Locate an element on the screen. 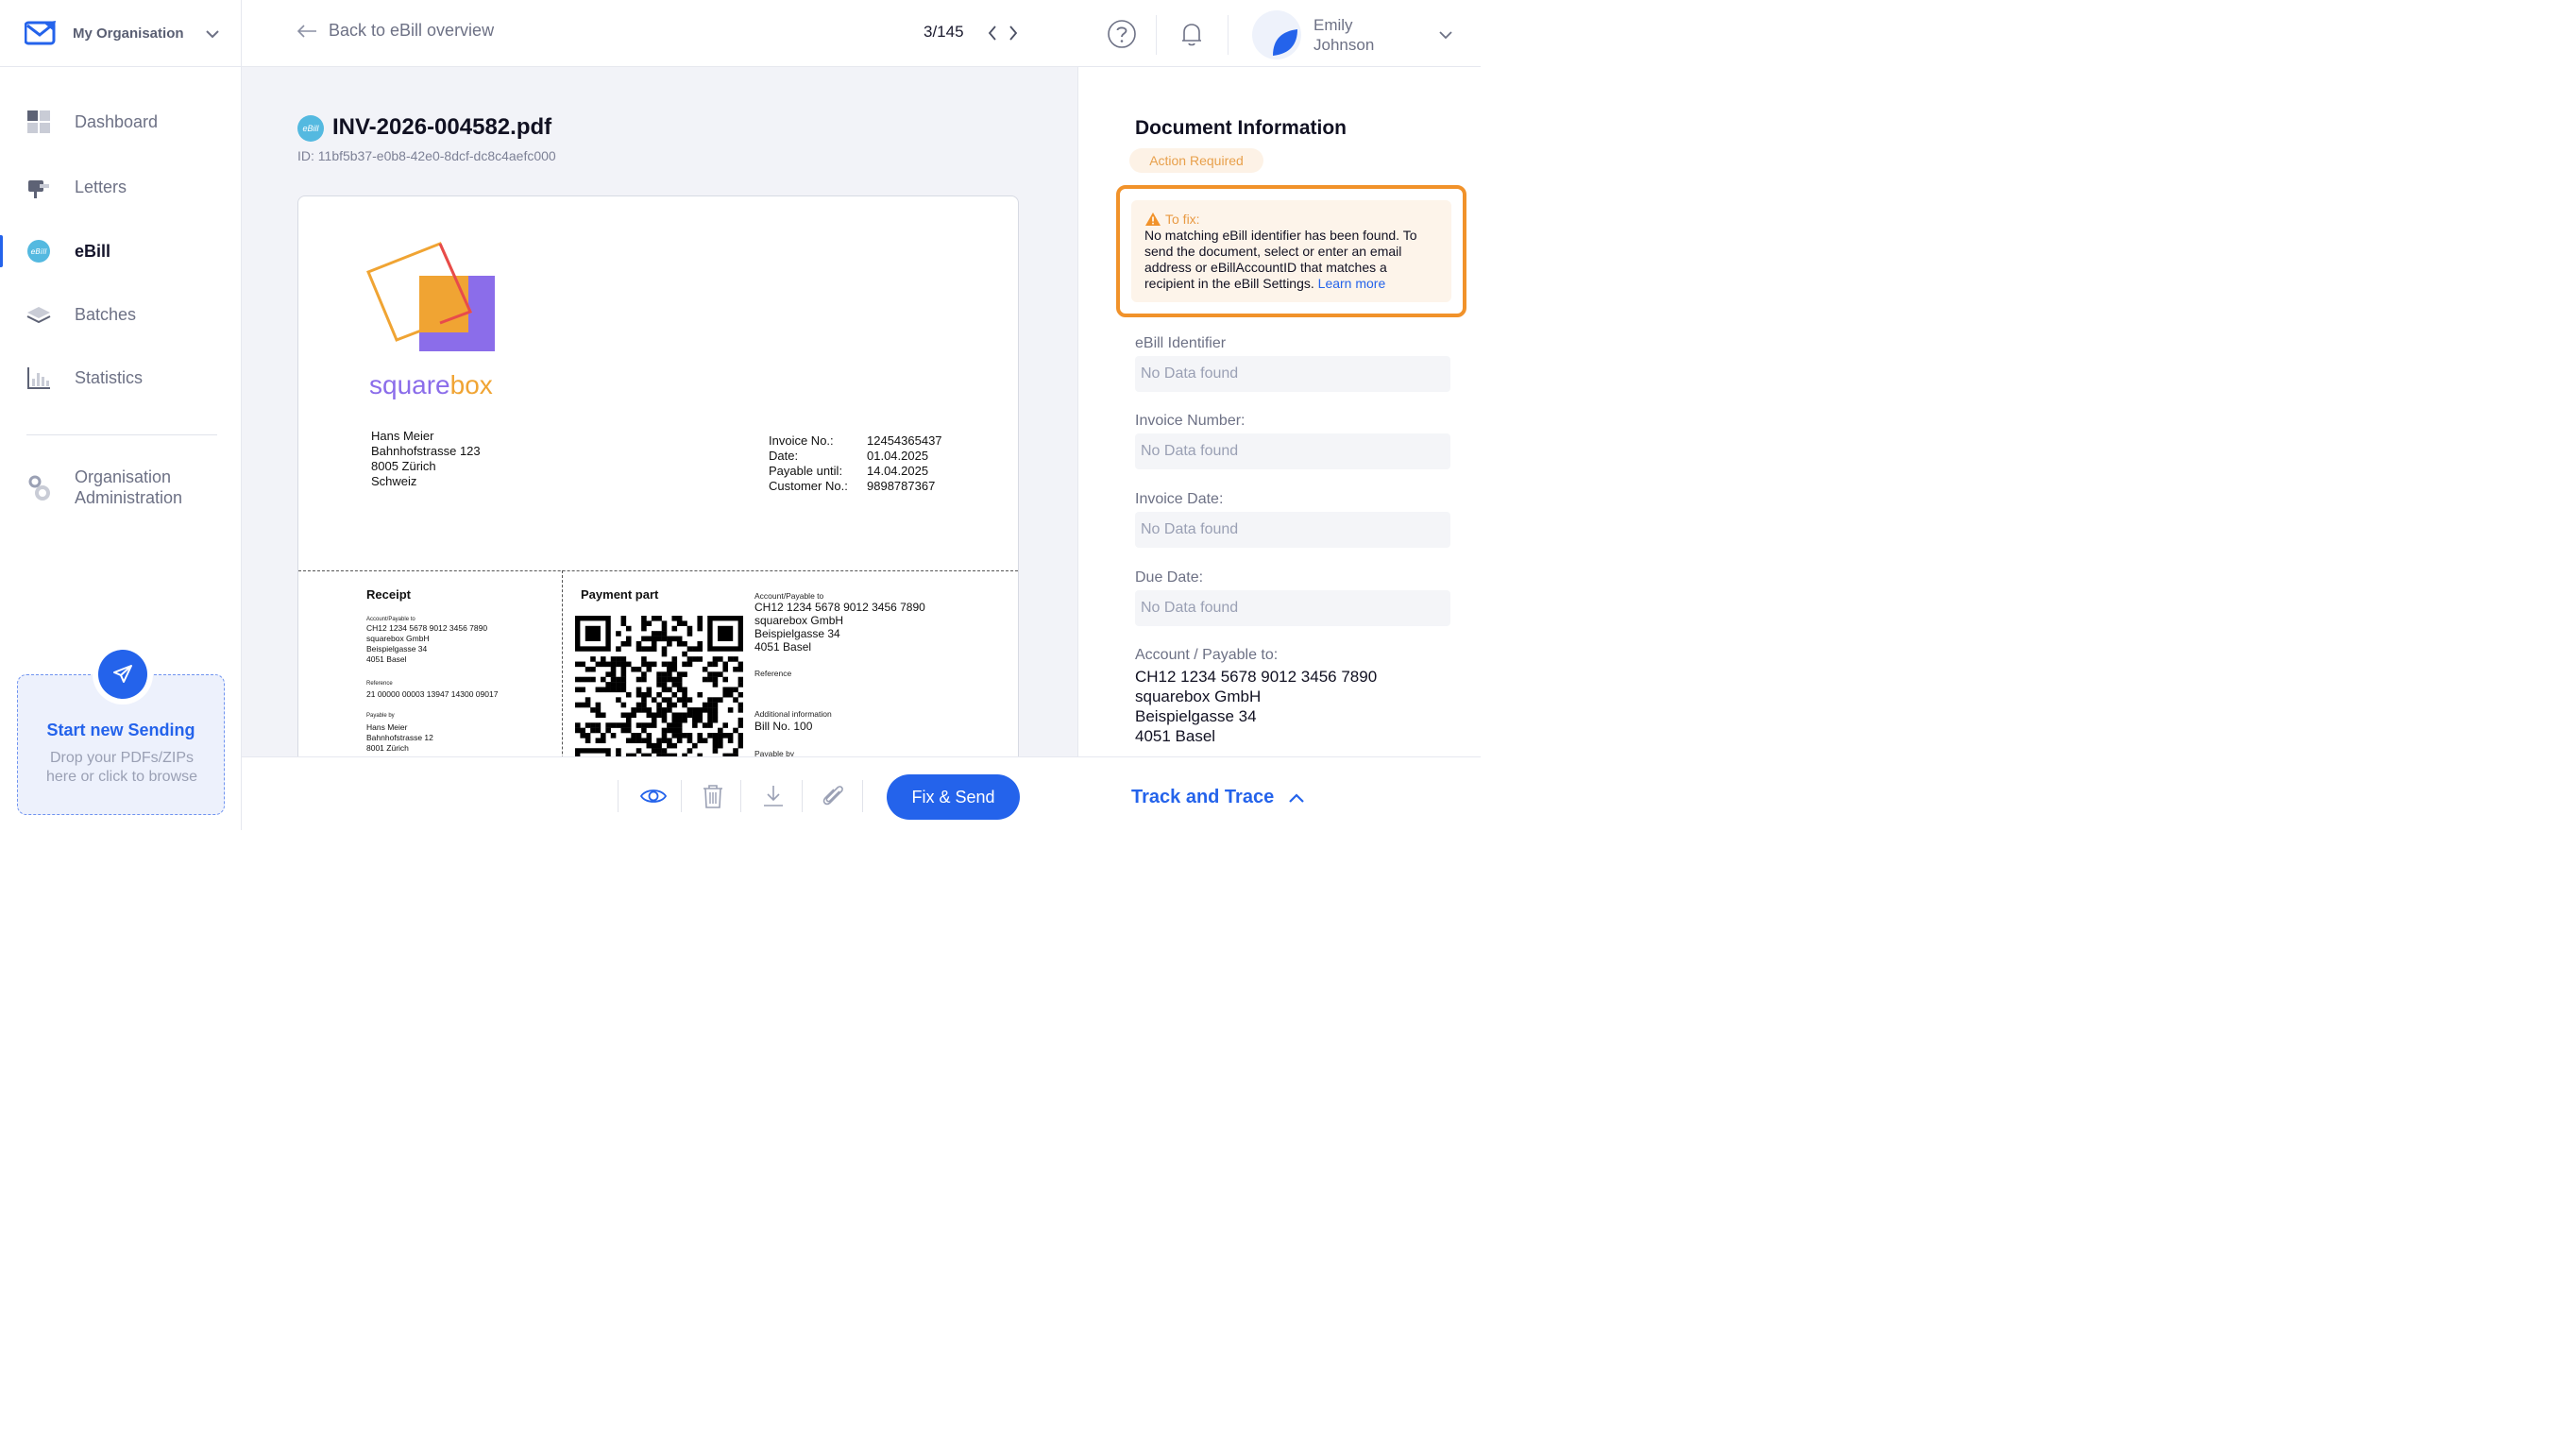  page-counter: 3/145 is located at coordinates (944, 32).